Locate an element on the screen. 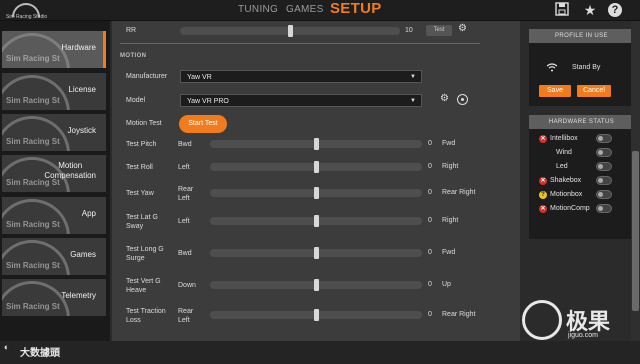 The width and height of the screenshot is (640, 364). tab-games: GAMES is located at coordinates (305, 9).